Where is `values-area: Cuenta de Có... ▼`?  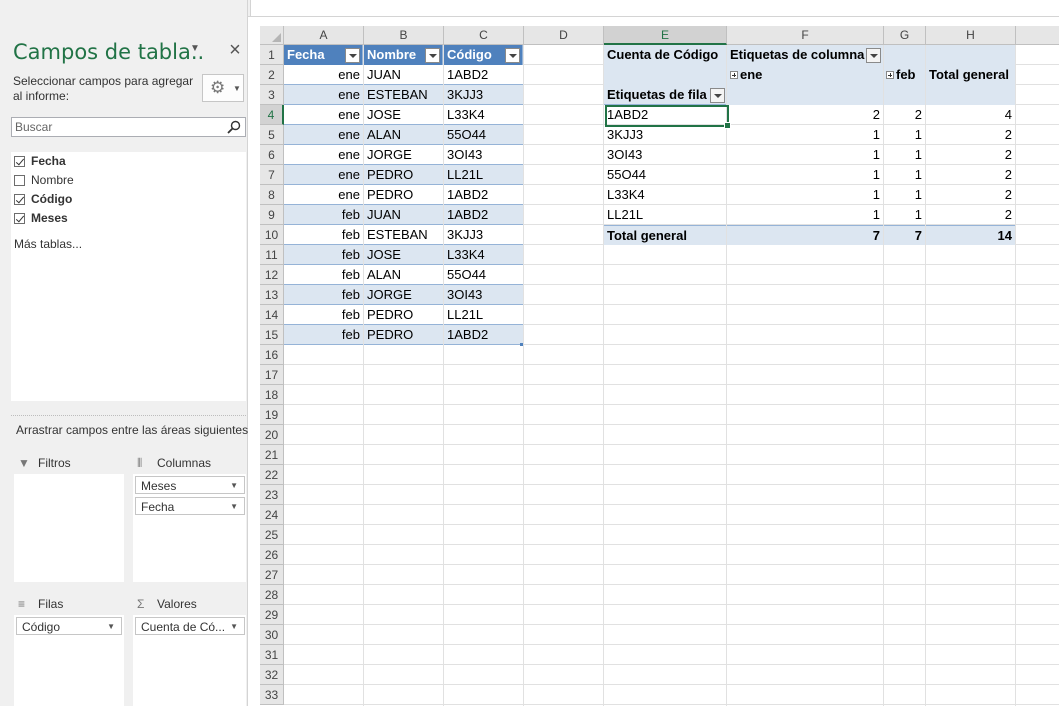
values-area: Cuenta de Có... ▼ is located at coordinates (189, 660).